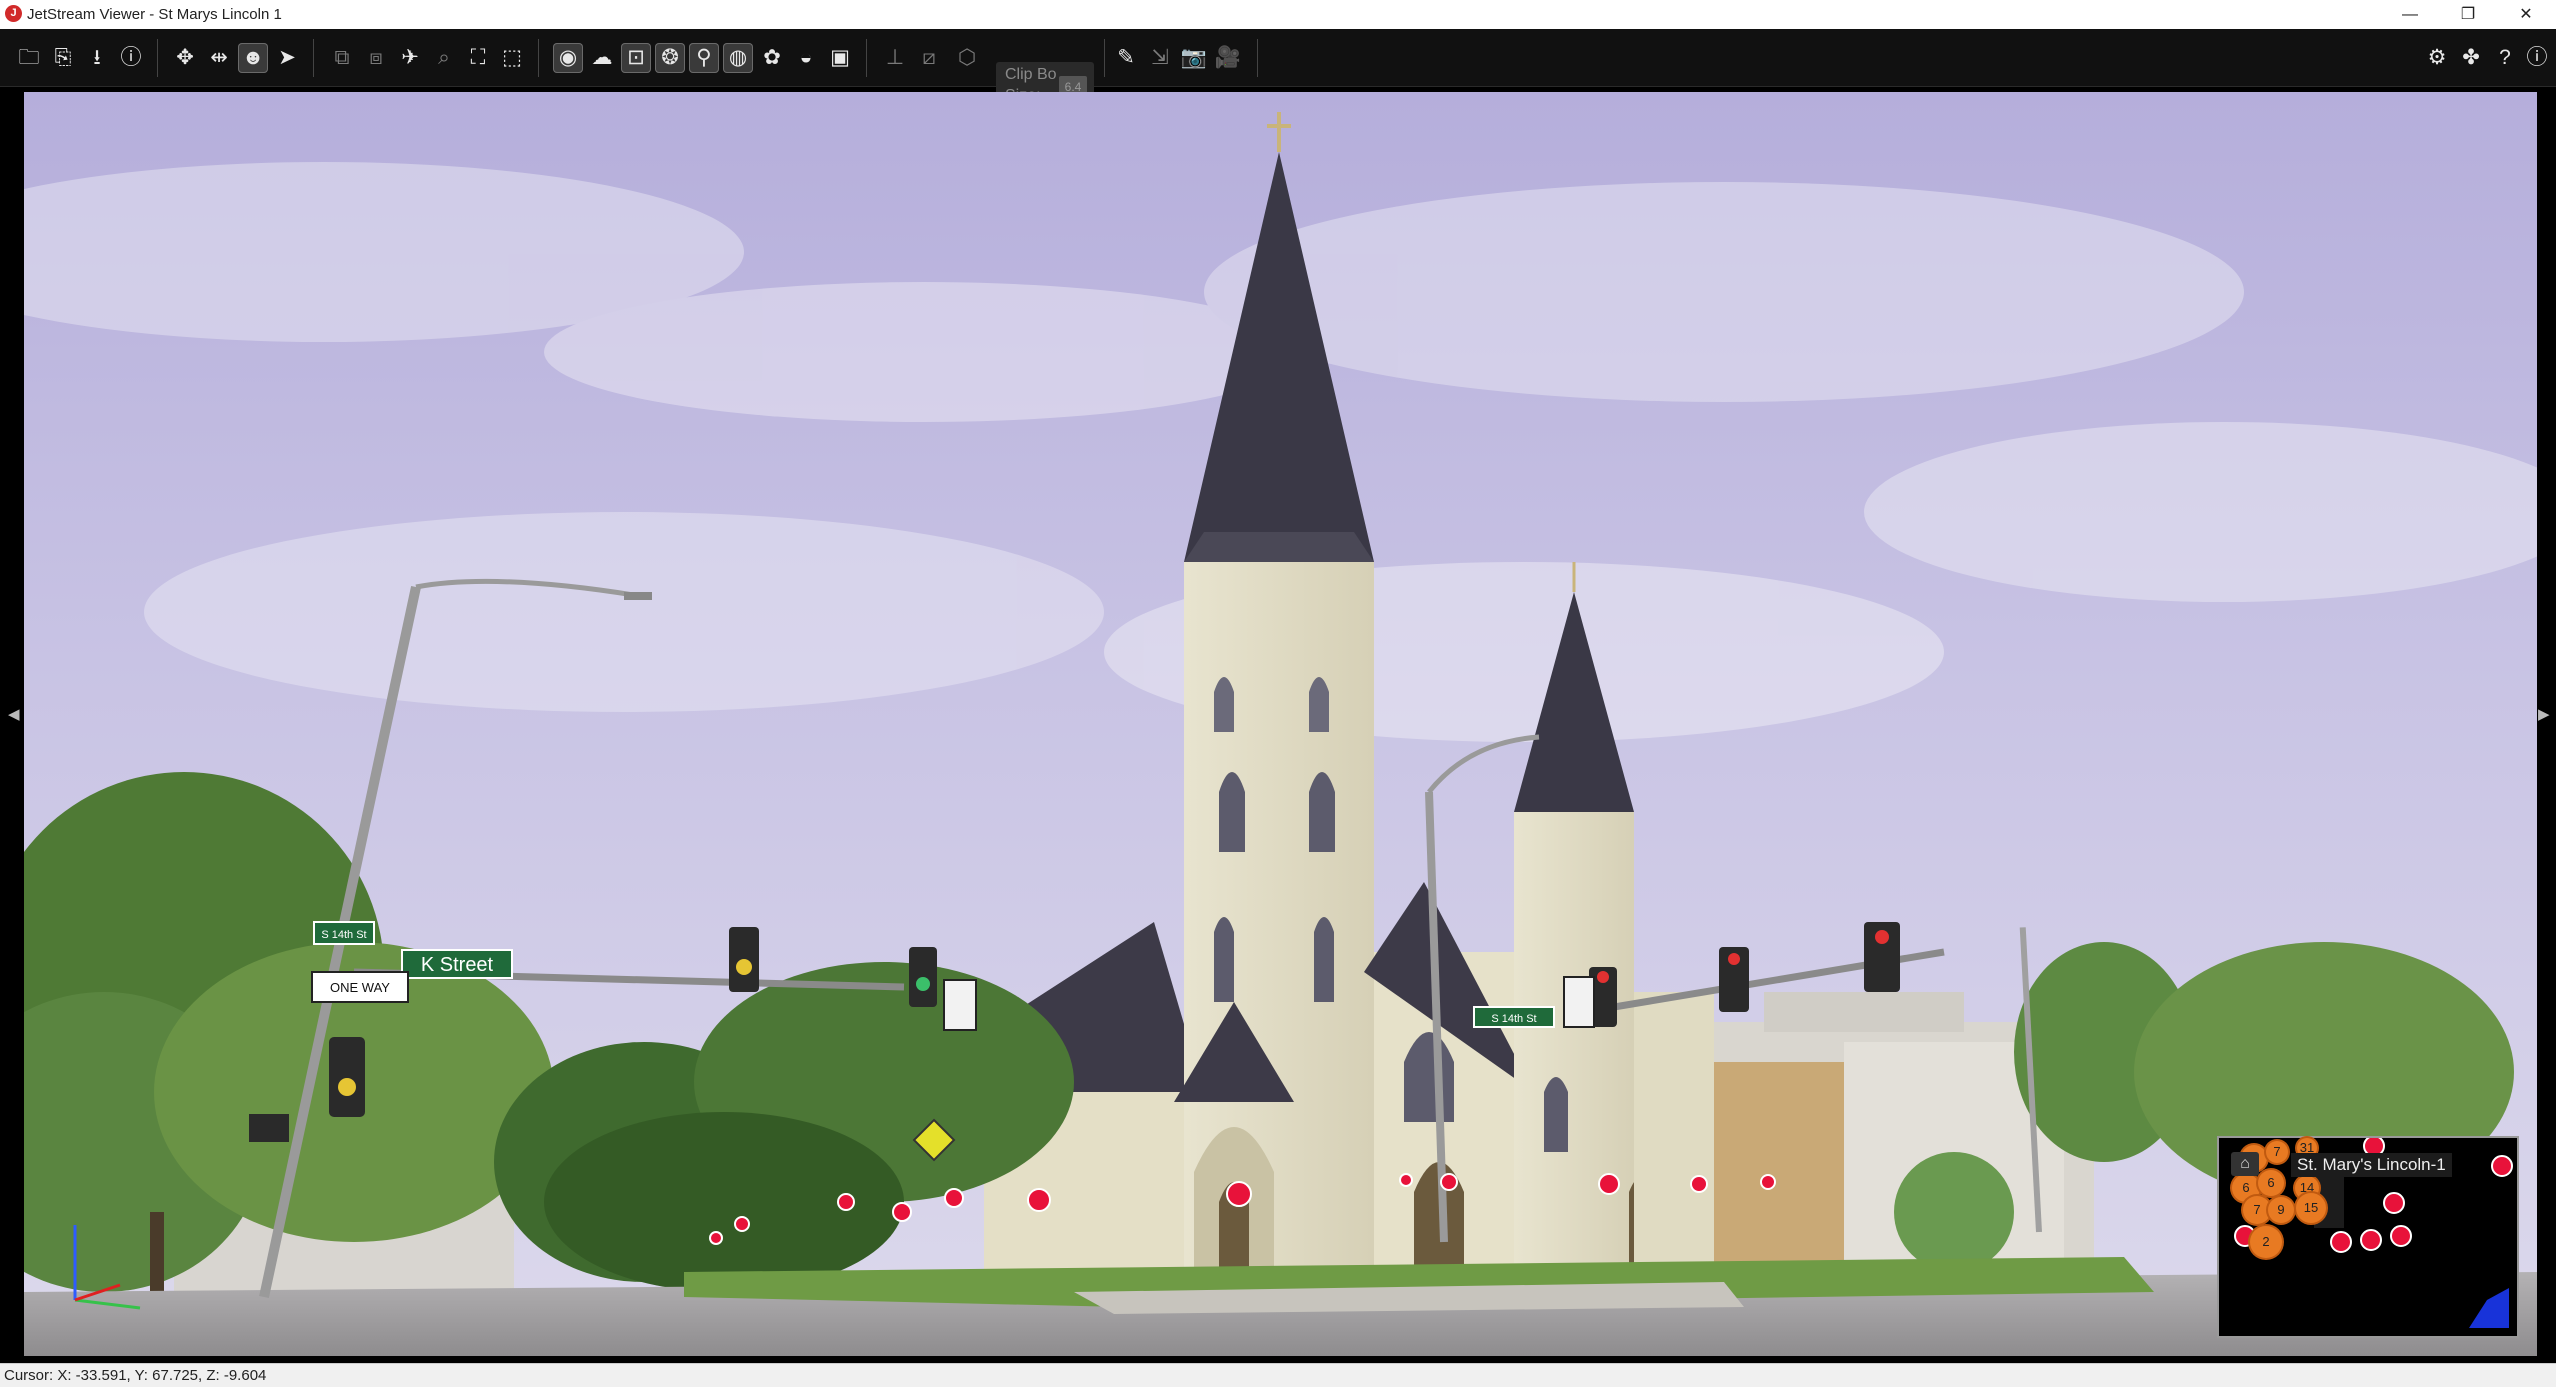  I want to click on export-icon: ⭳, so click(97, 58).